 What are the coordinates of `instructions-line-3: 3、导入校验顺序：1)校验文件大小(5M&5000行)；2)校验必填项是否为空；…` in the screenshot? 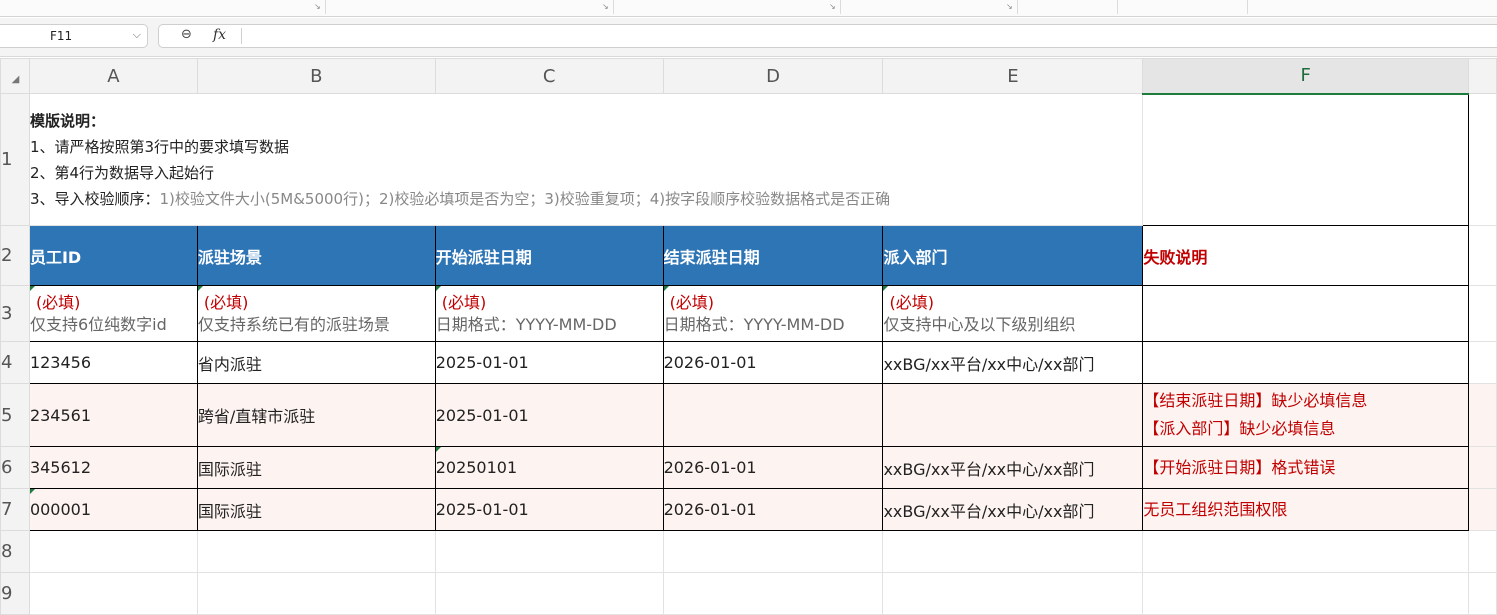 It's located at (585, 199).